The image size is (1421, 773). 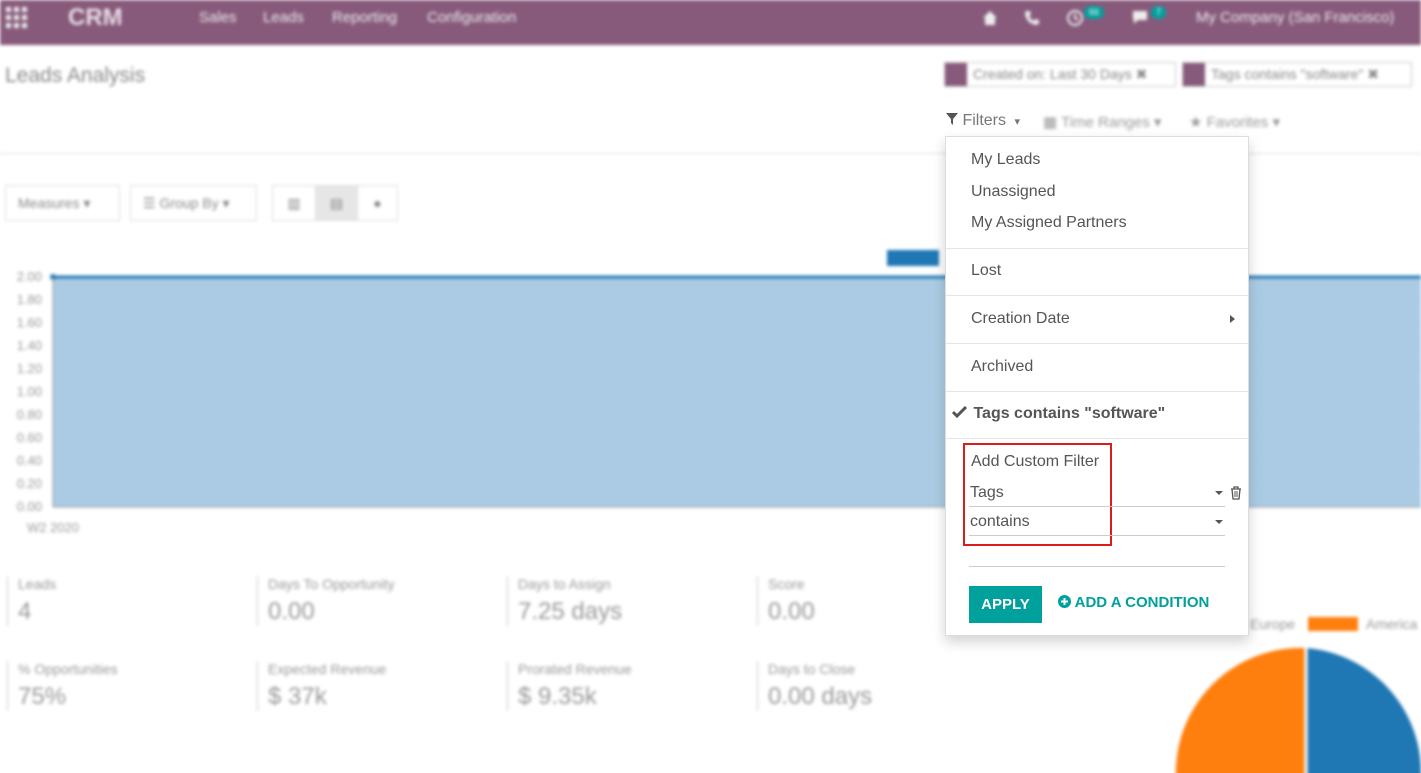 I want to click on kpi-card: Days To Opportunity 0.00, so click(x=326, y=601).